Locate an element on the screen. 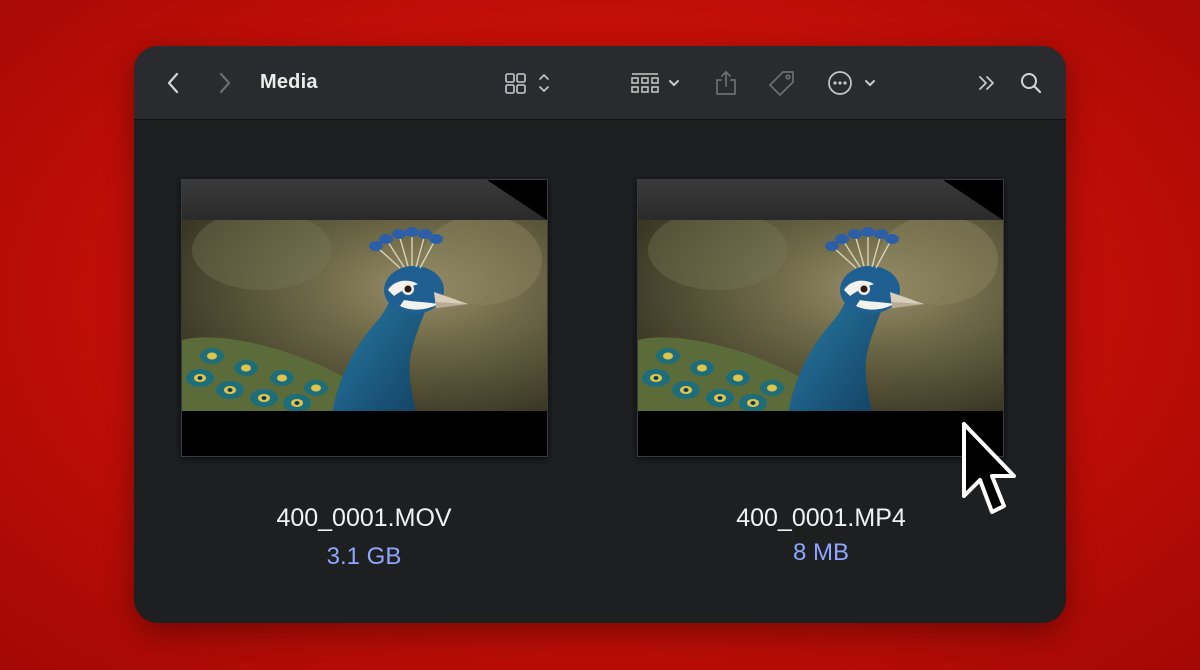 The height and width of the screenshot is (670, 1200). more-actions-button is located at coordinates (854, 82).